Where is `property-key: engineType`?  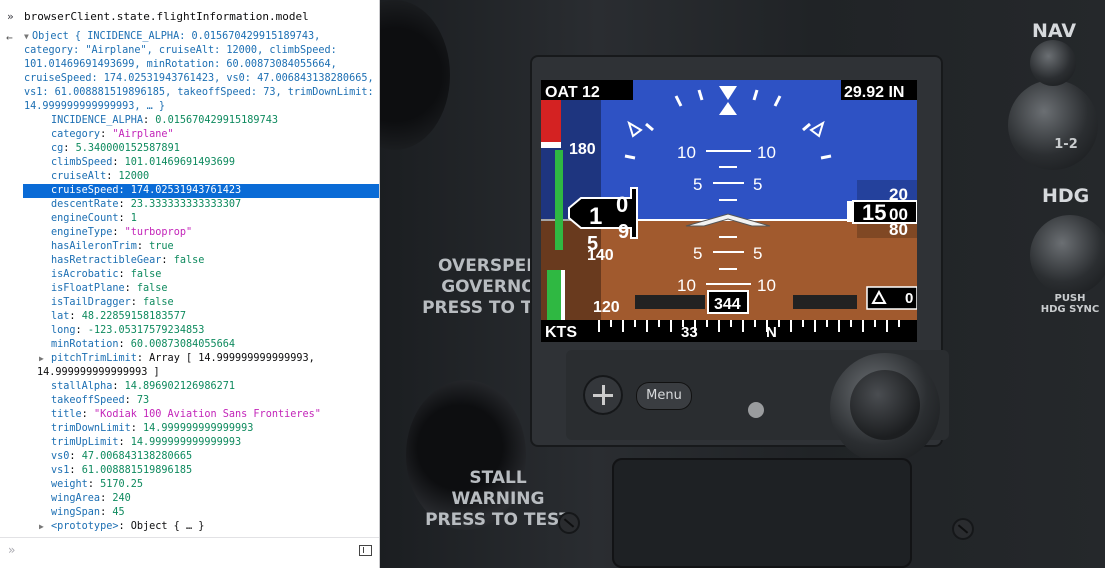 property-key: engineType is located at coordinates (82, 232).